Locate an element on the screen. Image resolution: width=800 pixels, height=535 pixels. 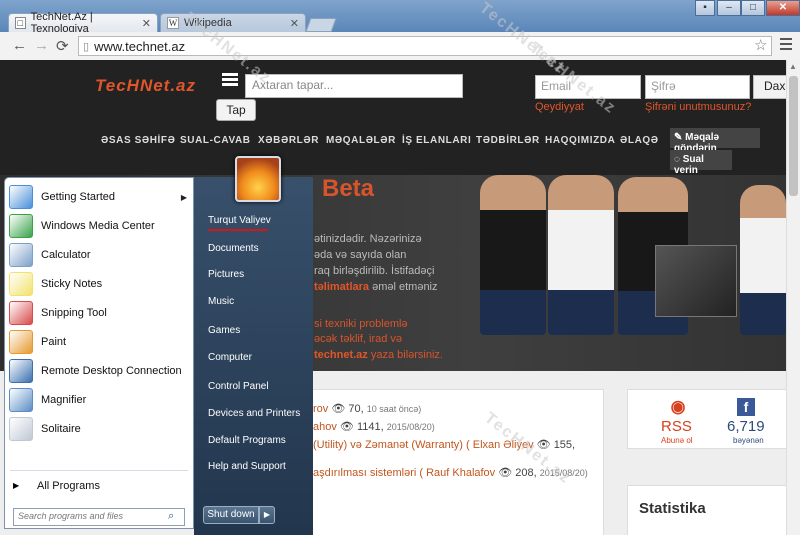
start-program-item: Solitaire is located at coordinates (99, 429).